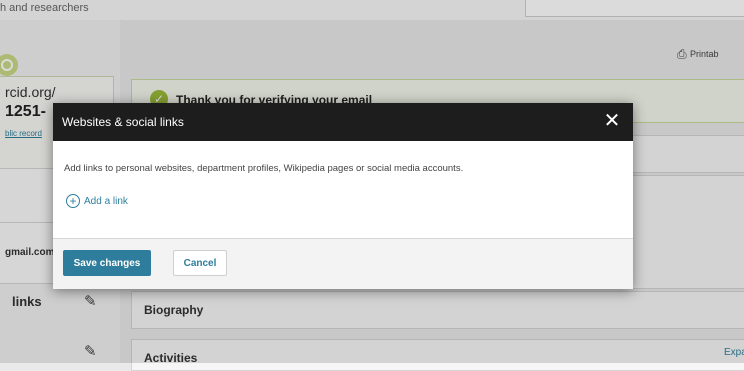 Image resolution: width=744 pixels, height=371 pixels. What do you see at coordinates (73, 201) in the screenshot?
I see `plus-circle-icon: +` at bounding box center [73, 201].